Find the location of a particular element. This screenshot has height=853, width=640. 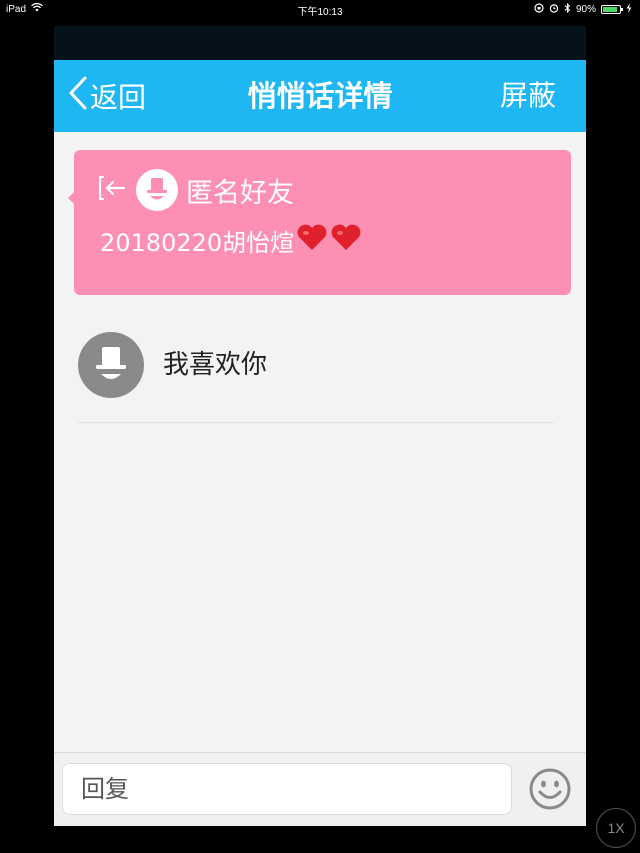

status-right: 90% is located at coordinates (583, 9).